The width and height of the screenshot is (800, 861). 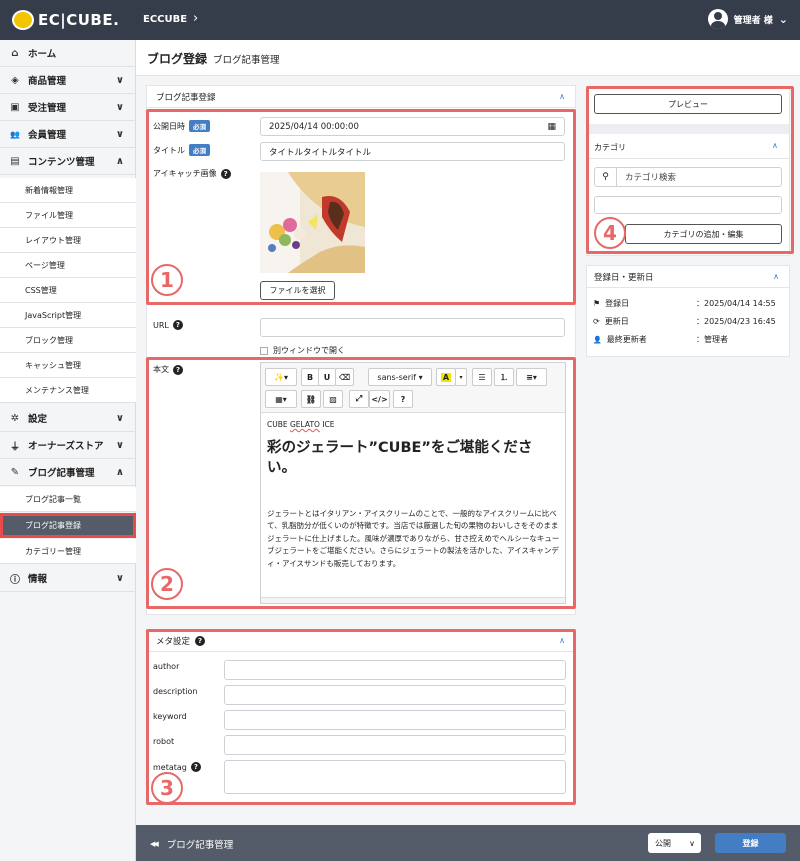 I want to click on shop-name-link: ECCUBE, so click(x=165, y=19).